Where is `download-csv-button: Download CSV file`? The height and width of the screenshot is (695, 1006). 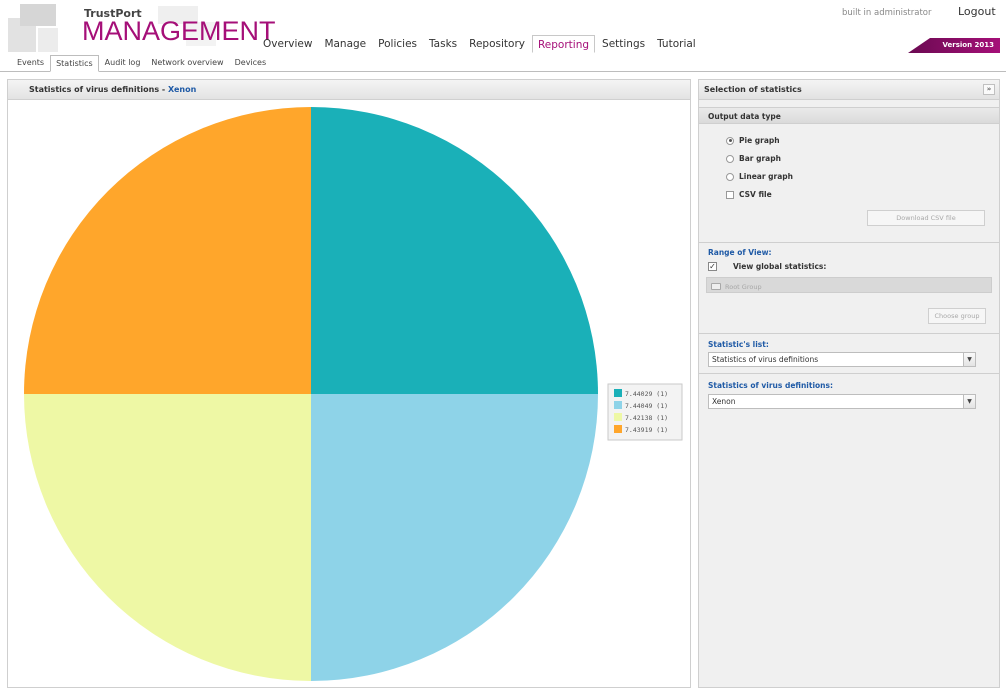 download-csv-button: Download CSV file is located at coordinates (926, 218).